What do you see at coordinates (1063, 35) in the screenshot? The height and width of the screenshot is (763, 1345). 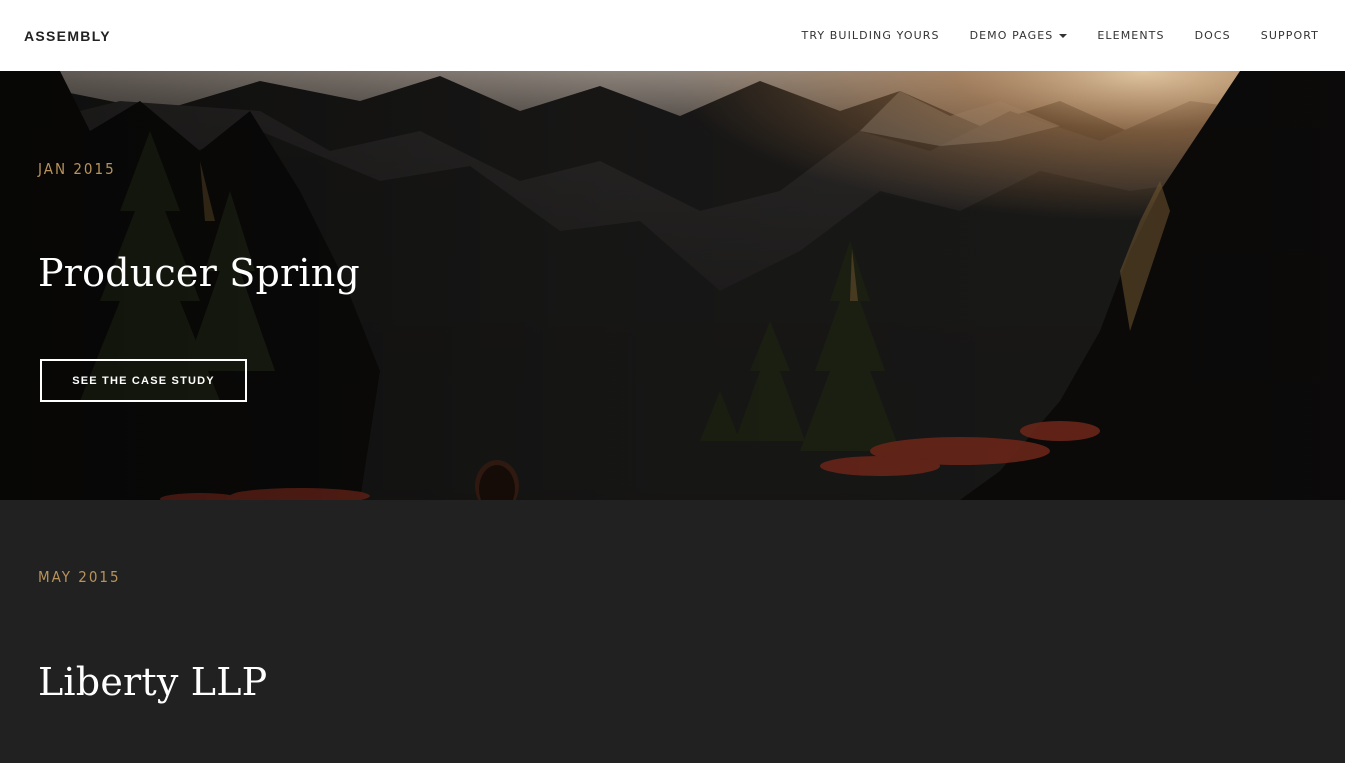 I see `caret-down-icon` at bounding box center [1063, 35].